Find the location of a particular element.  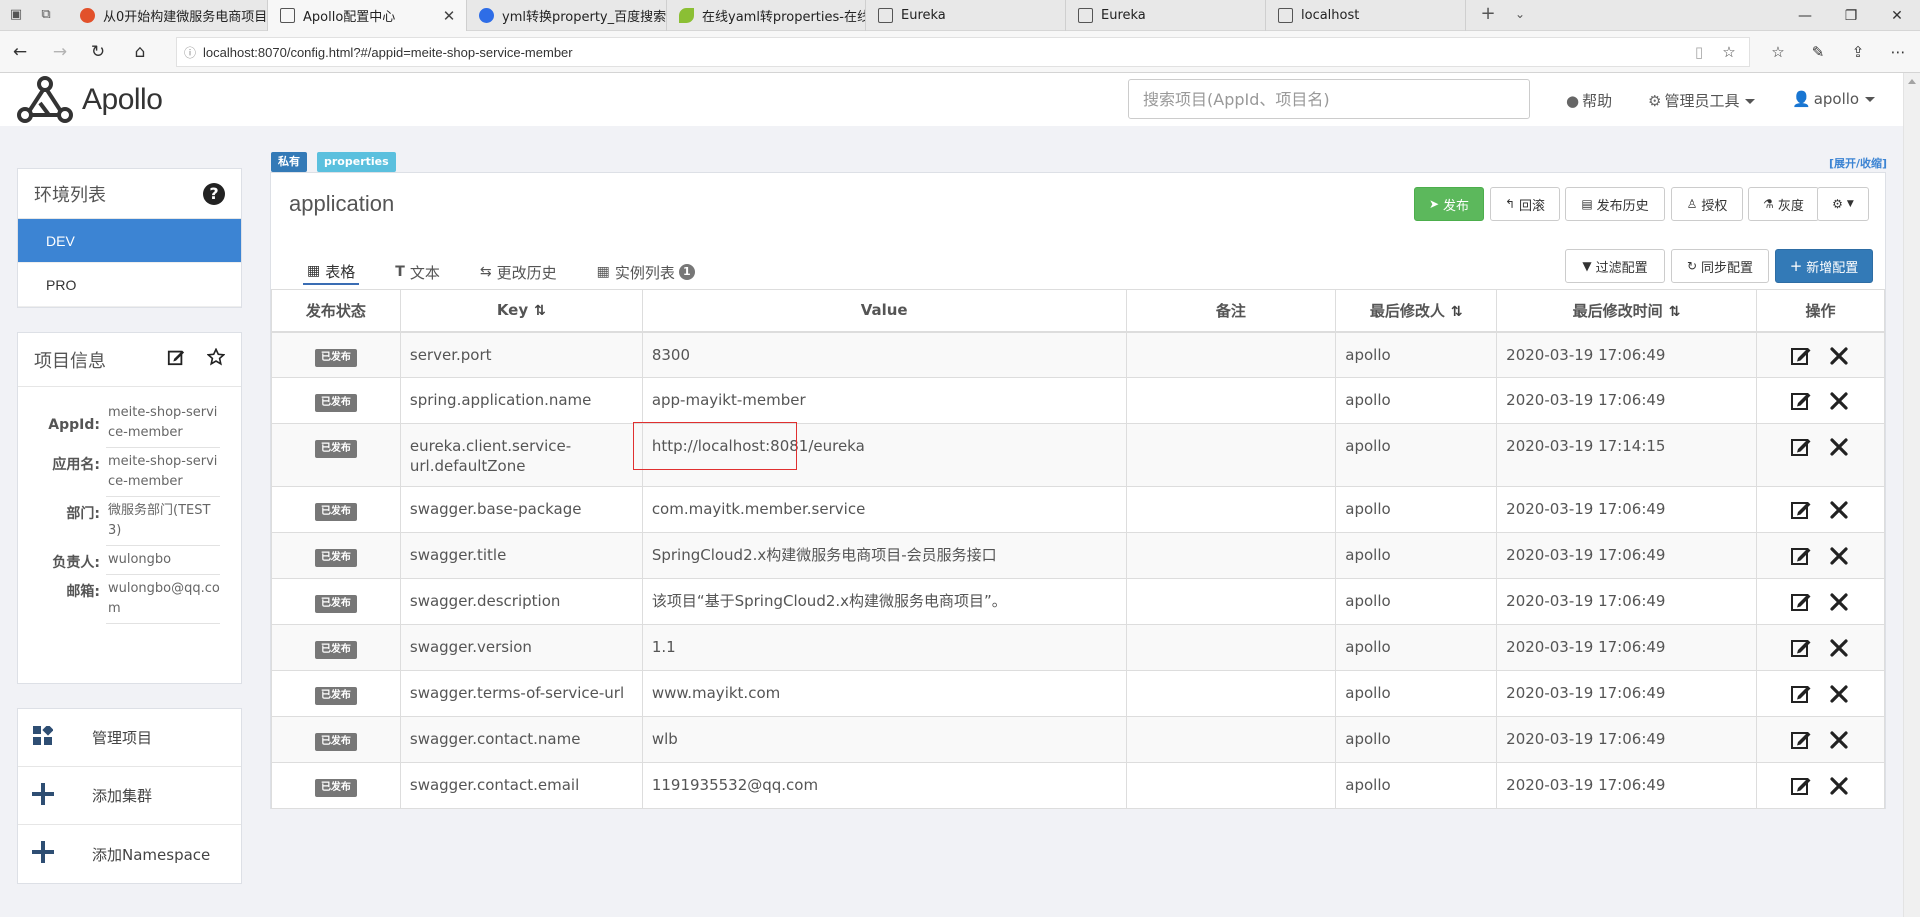

favorite-star-icon: ☆ is located at coordinates (1729, 52).